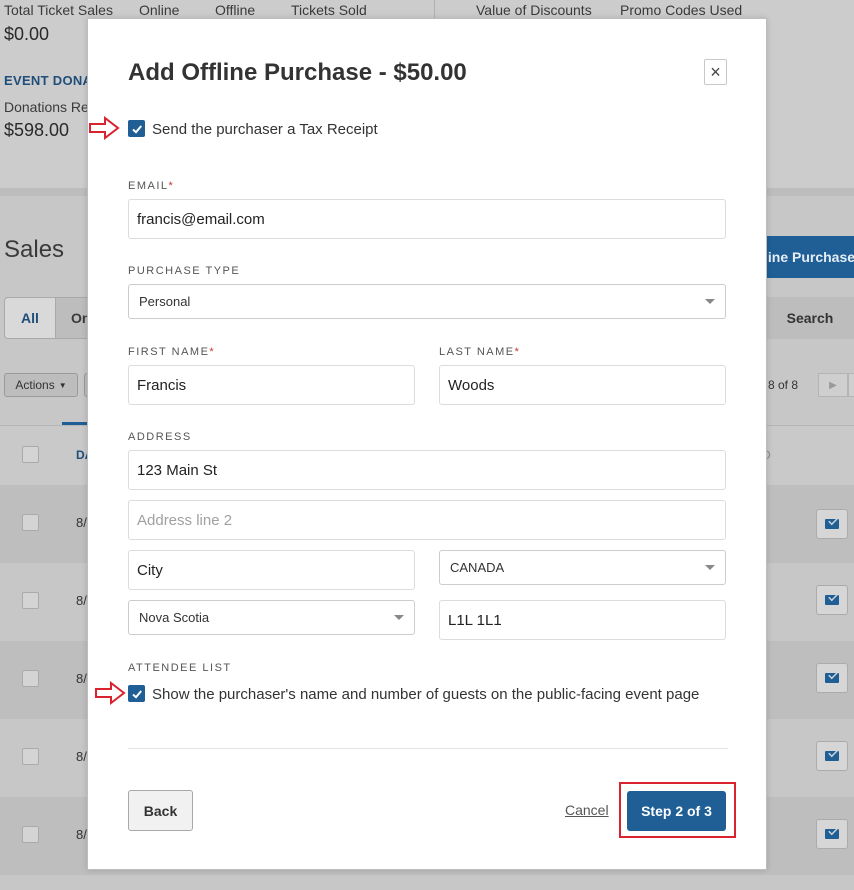 The height and width of the screenshot is (890, 854). I want to click on modal-title: Add Offline Purchase - $50.00, so click(297, 72).